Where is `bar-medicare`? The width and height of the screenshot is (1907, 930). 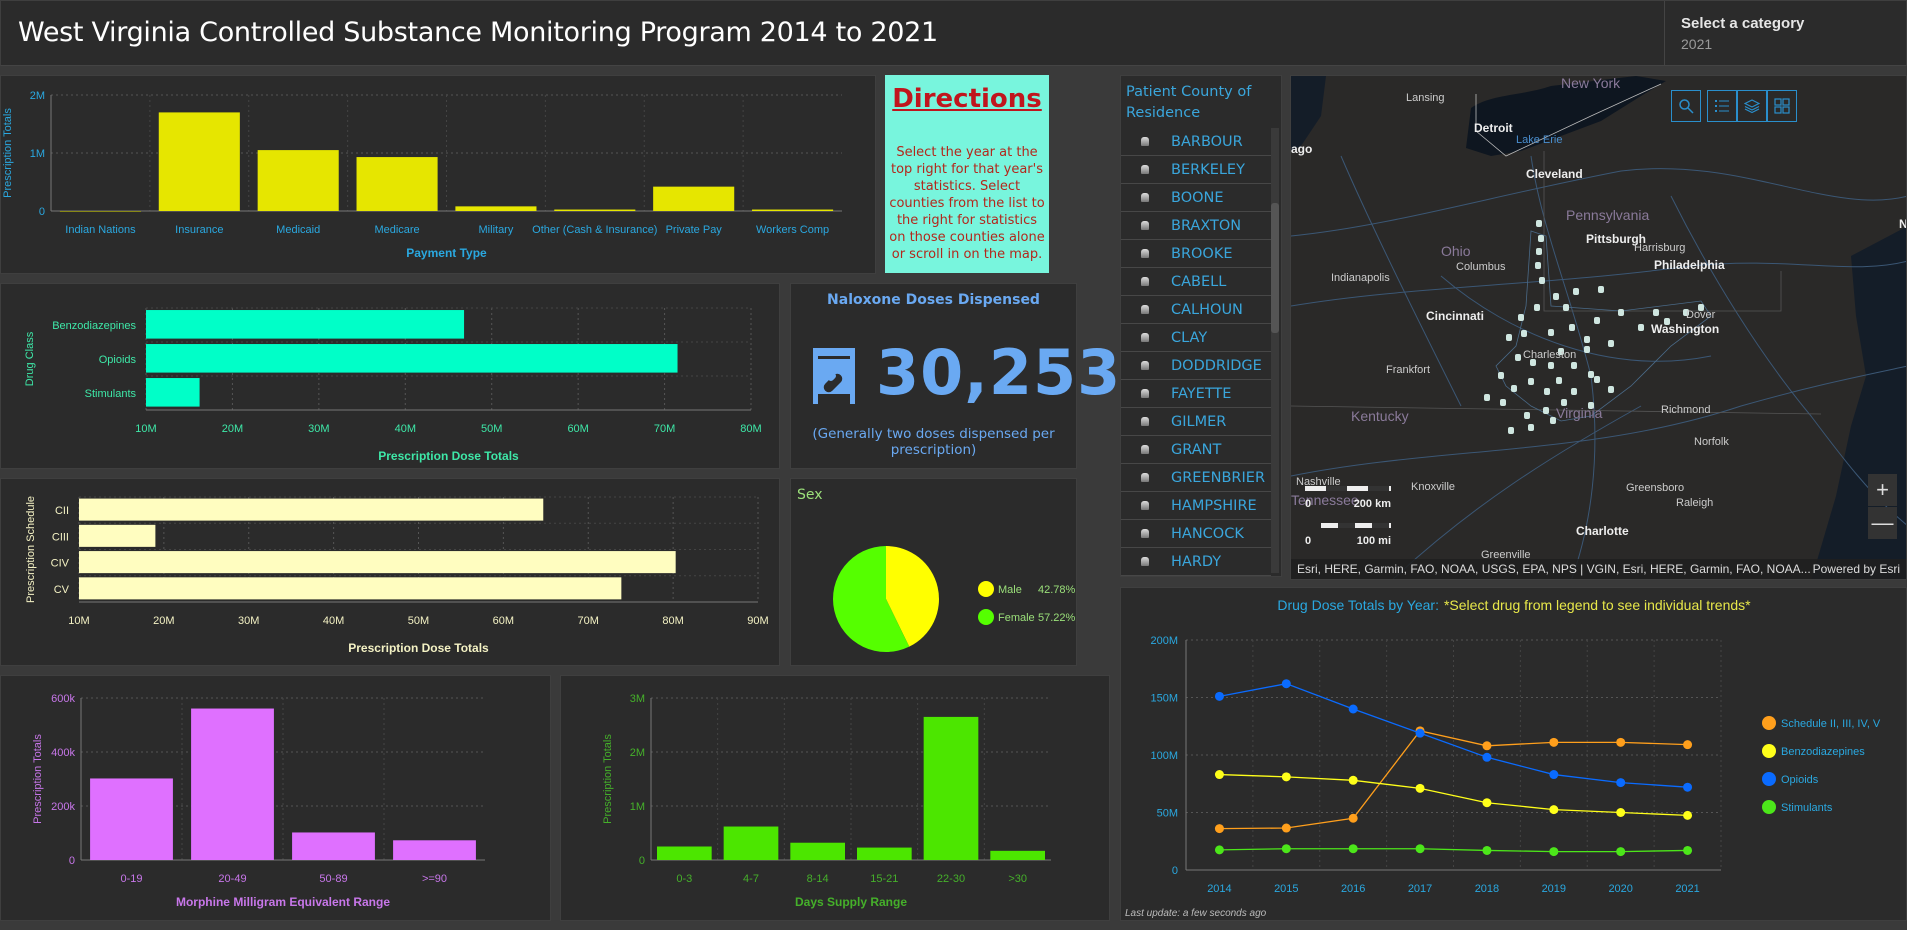 bar-medicare is located at coordinates (397, 184).